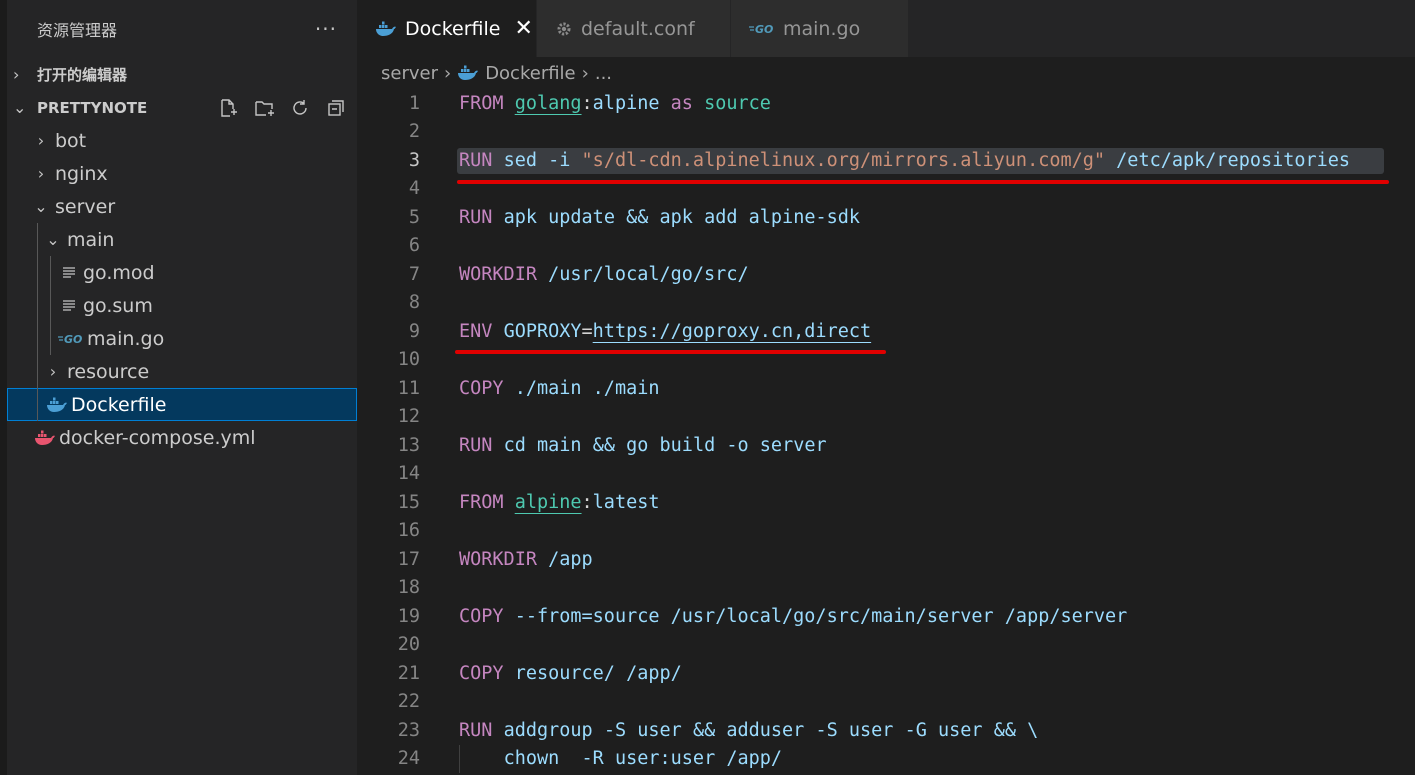  I want to click on line-number: 11, so click(408, 388).